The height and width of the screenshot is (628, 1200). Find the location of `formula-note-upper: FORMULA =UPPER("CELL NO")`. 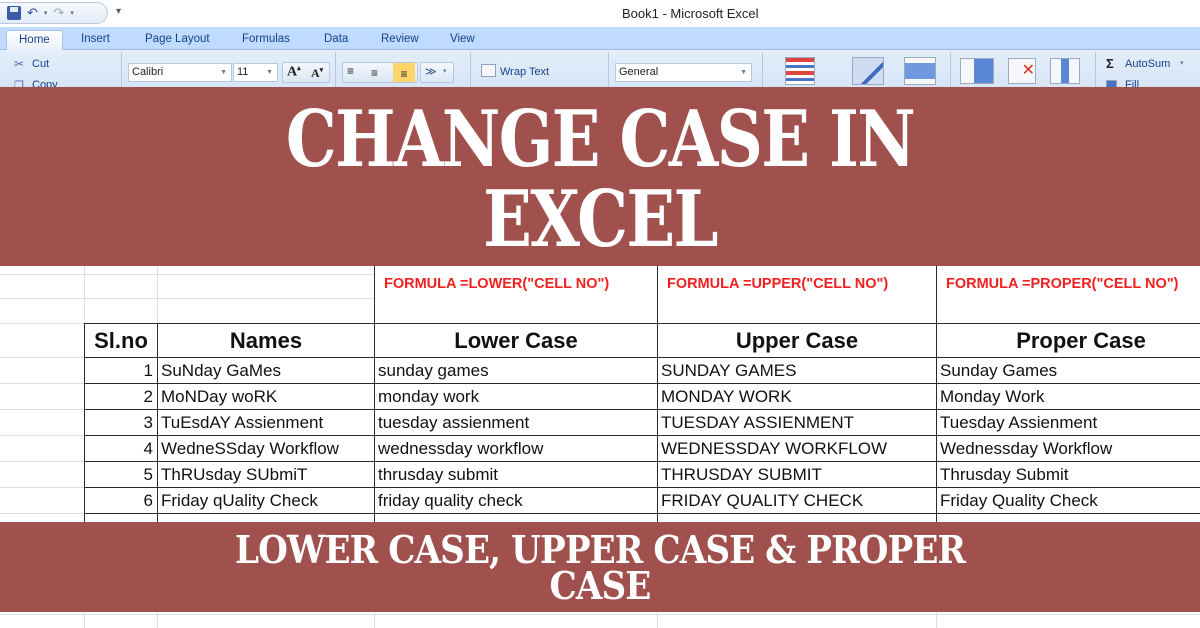

formula-note-upper: FORMULA =UPPER("CELL NO") is located at coordinates (800, 284).